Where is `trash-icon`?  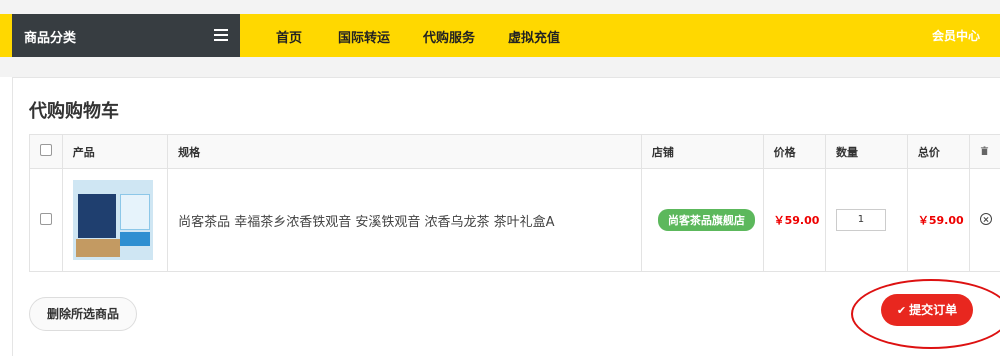
trash-icon is located at coordinates (985, 150).